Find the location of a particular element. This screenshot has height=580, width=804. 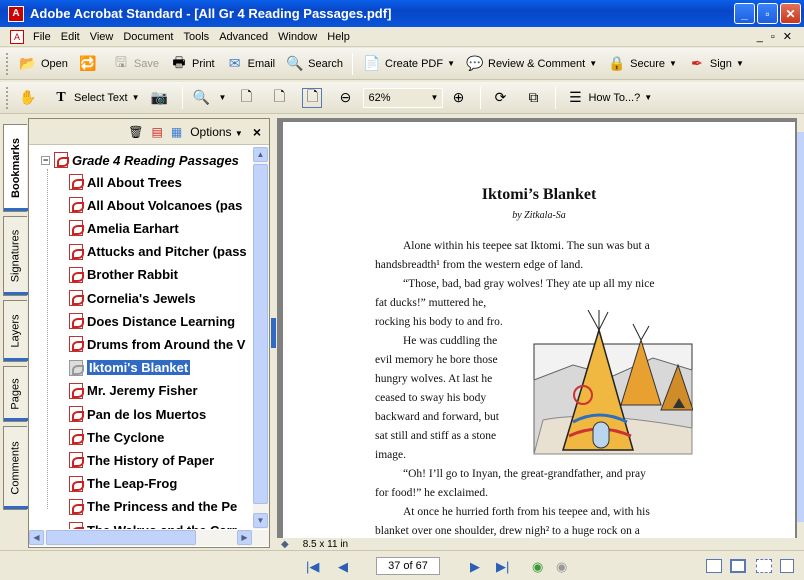

organizer-button: 🔁 is located at coordinates (89, 64).